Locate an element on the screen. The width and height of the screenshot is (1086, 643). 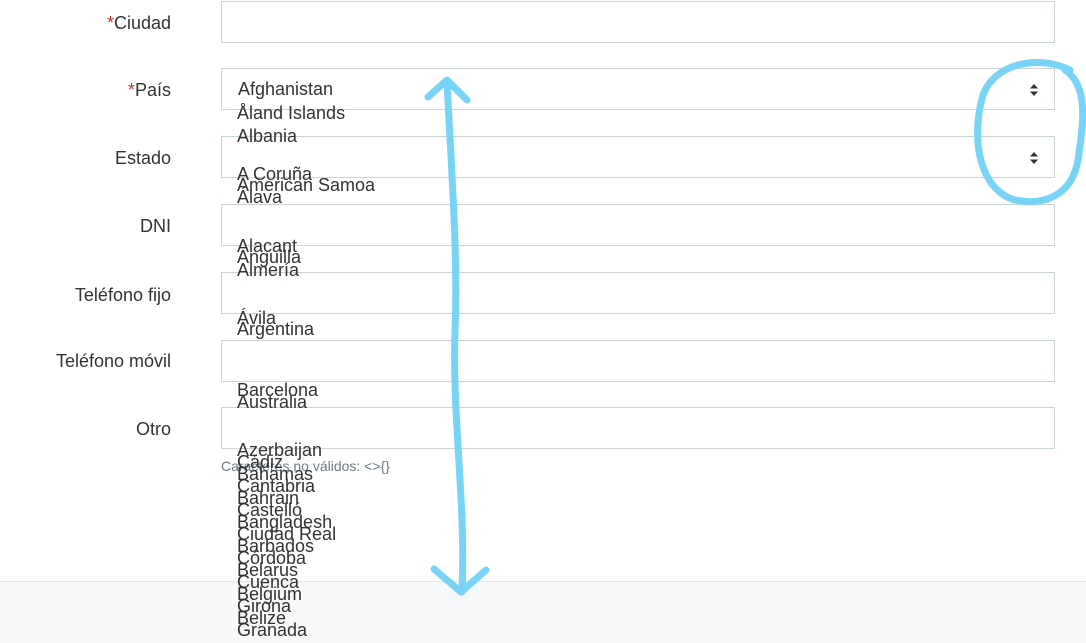
state-option: Barcelona is located at coordinates (277, 390).